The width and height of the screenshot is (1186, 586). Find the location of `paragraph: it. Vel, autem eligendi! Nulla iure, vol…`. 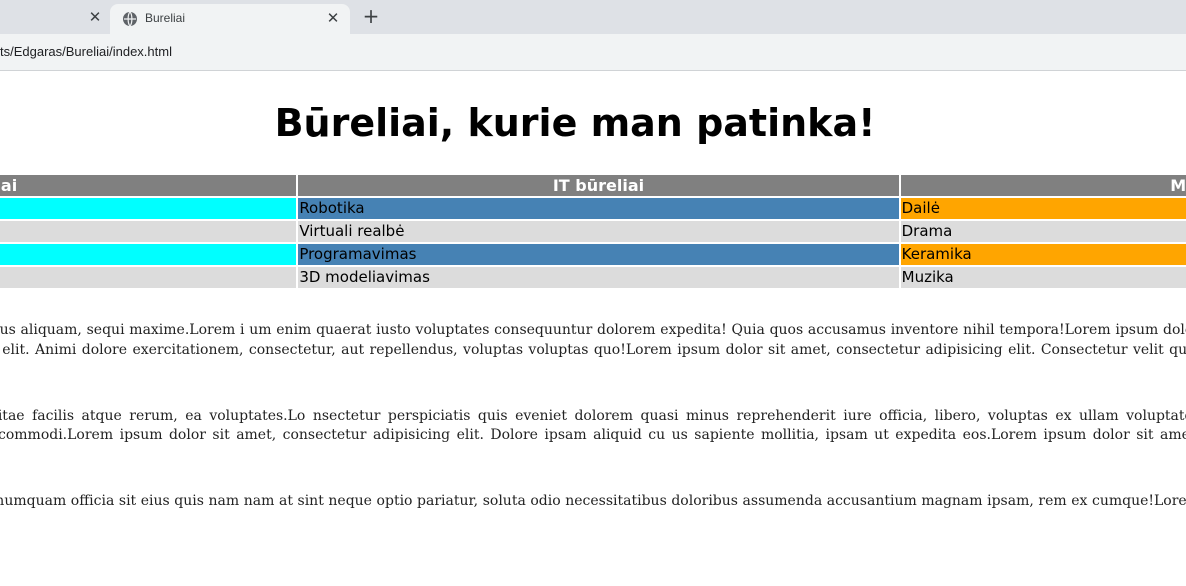

paragraph: it. Vel, autem eligendi! Nulla iure, vol… is located at coordinates (593, 425).